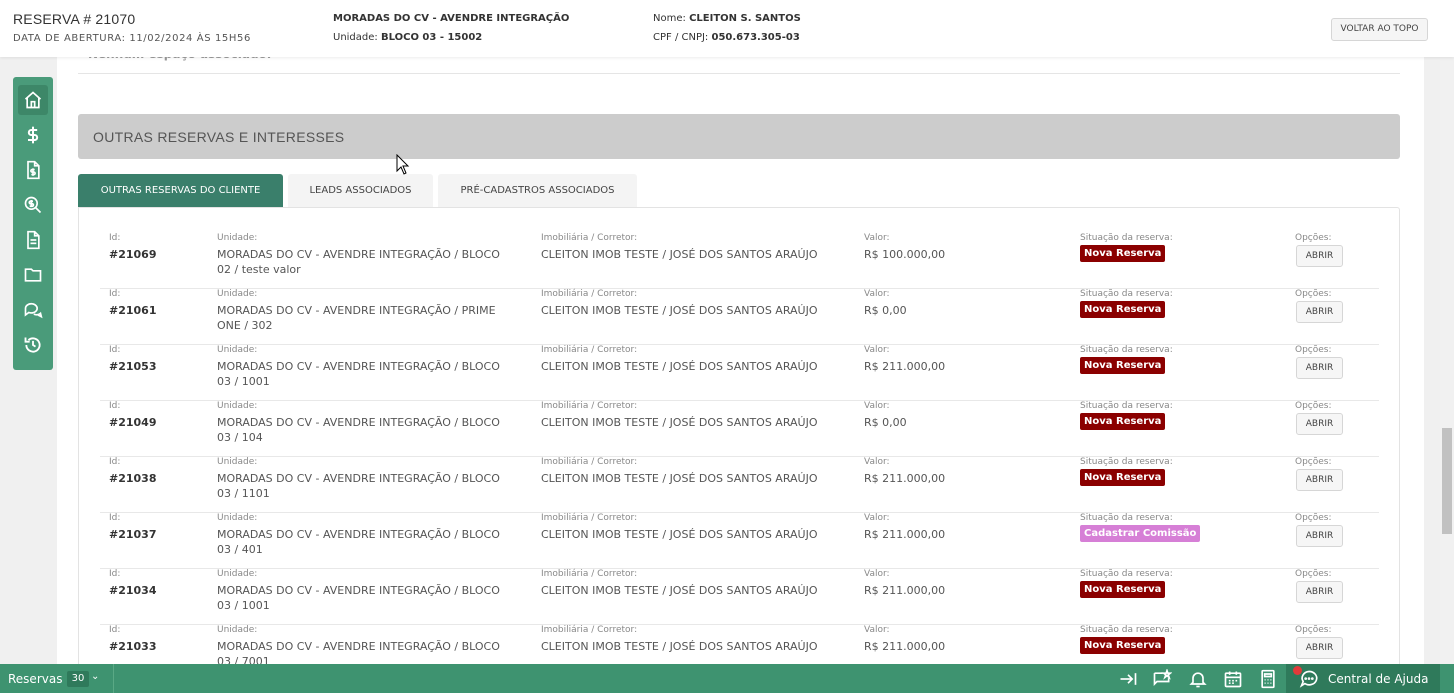  What do you see at coordinates (905, 254) in the screenshot?
I see `value-amount: R$ 100.000,00` at bounding box center [905, 254].